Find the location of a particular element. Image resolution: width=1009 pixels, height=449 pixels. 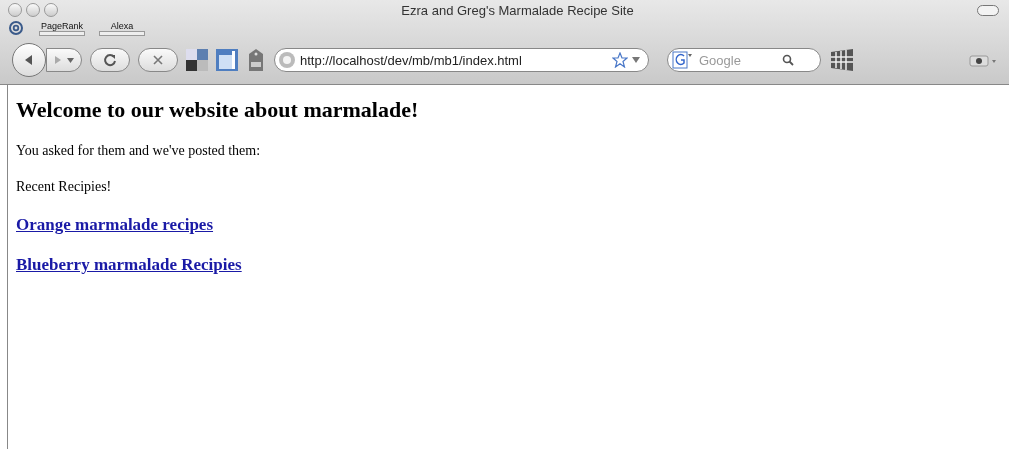

stop-button is located at coordinates (158, 60).